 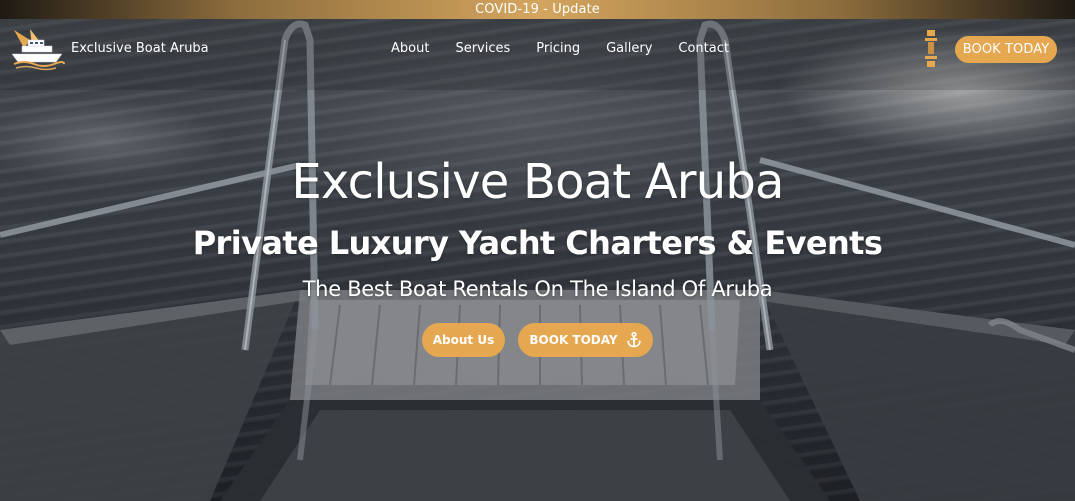 I want to click on header-book-today-button: BOOK TODAY, so click(x=1006, y=49).